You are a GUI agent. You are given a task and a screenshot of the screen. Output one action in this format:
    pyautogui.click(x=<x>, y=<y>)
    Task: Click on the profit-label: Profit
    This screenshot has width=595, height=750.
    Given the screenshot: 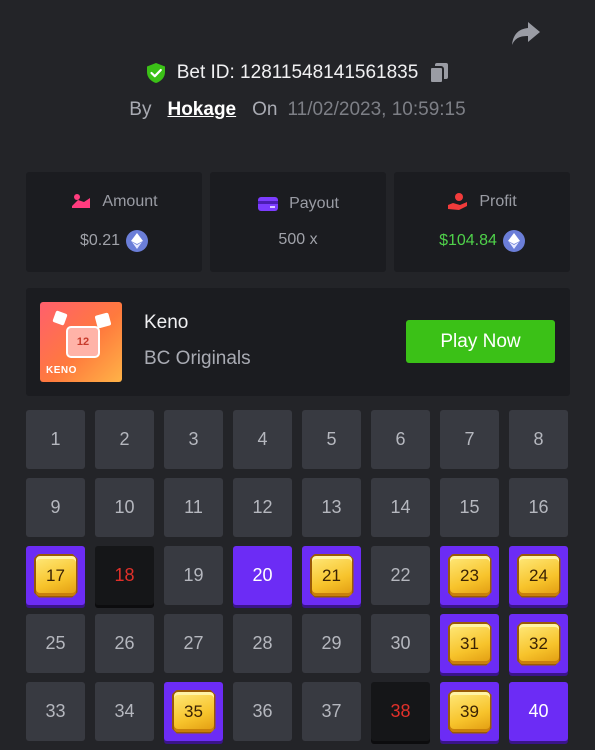 What is the action you would take?
    pyautogui.click(x=498, y=201)
    